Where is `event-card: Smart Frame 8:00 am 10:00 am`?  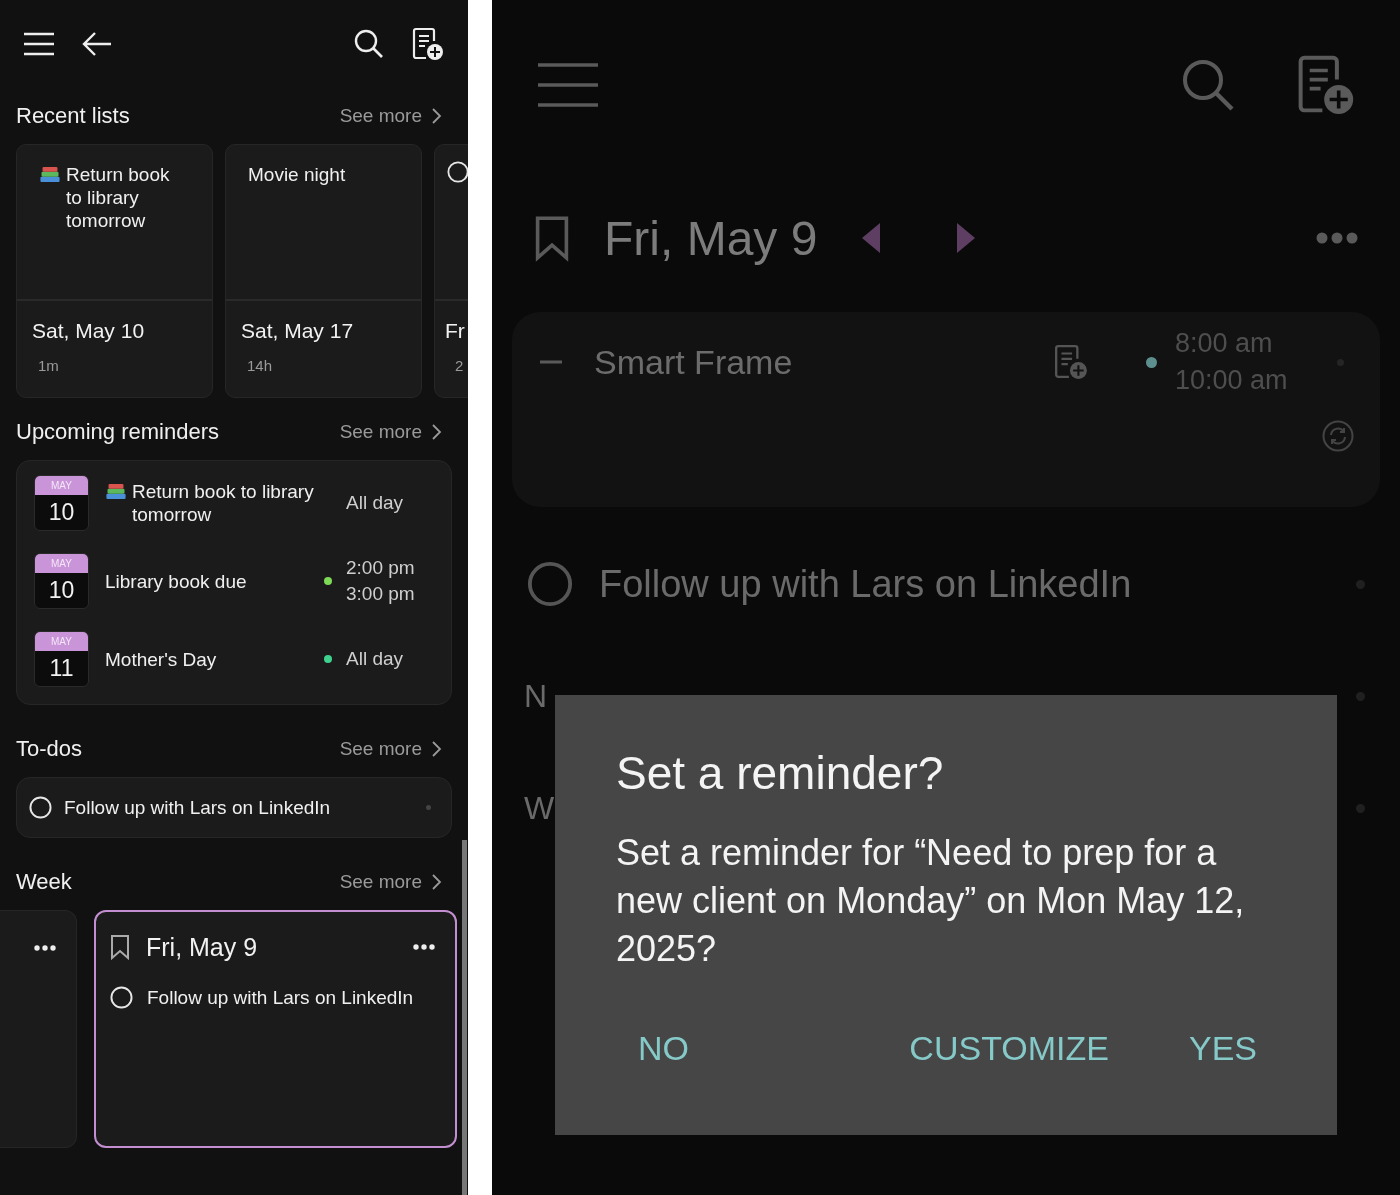 event-card: Smart Frame 8:00 am 10:00 am is located at coordinates (946, 409).